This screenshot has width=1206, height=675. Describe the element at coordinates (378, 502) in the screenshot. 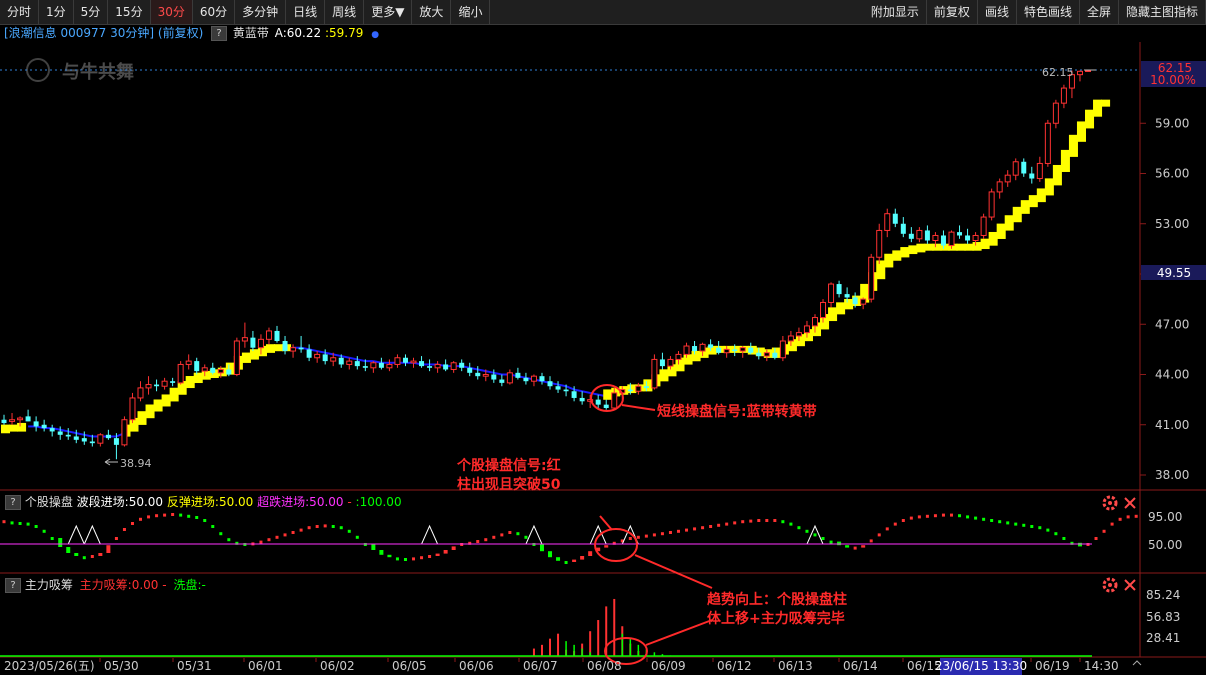

I see `panel1-max-value: :100.00` at that location.